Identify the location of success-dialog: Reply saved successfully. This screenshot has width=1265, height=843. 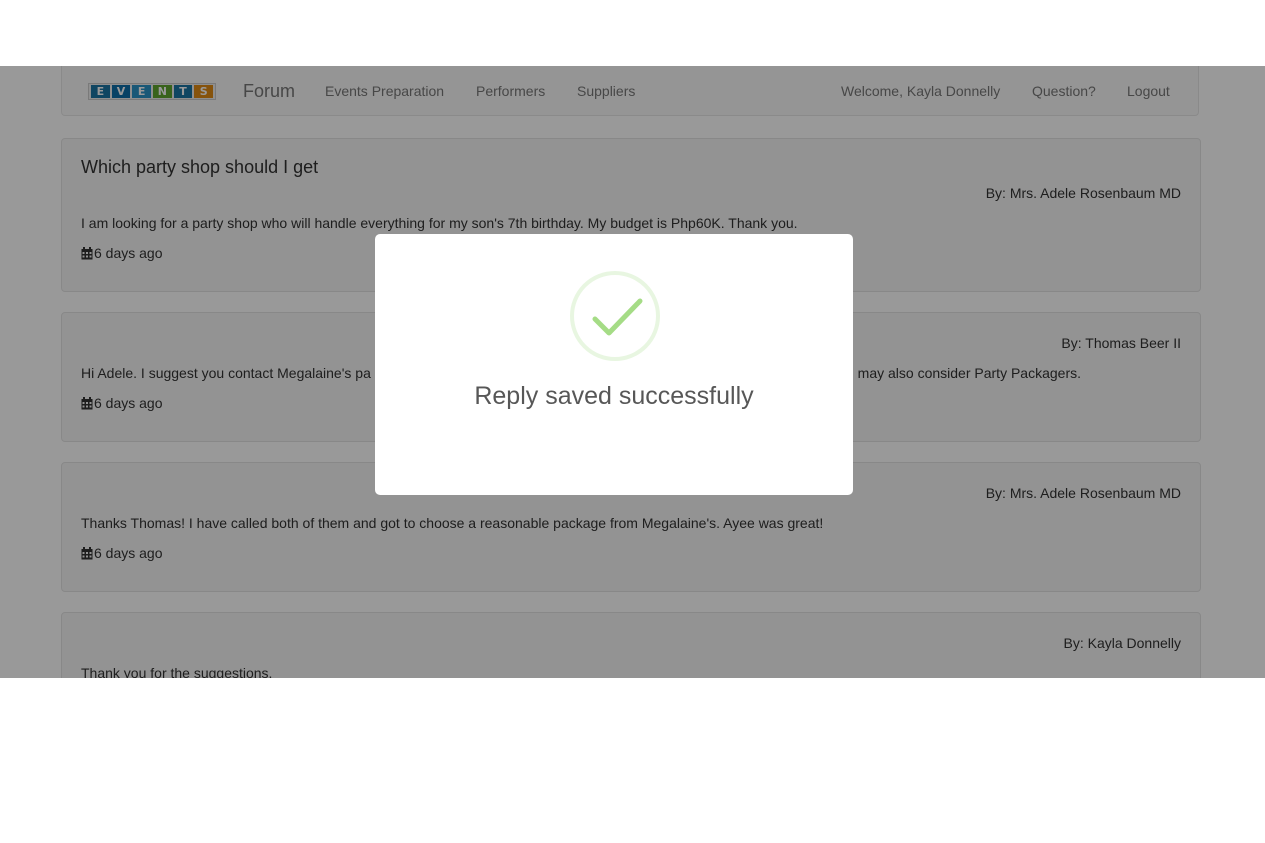
(614, 364).